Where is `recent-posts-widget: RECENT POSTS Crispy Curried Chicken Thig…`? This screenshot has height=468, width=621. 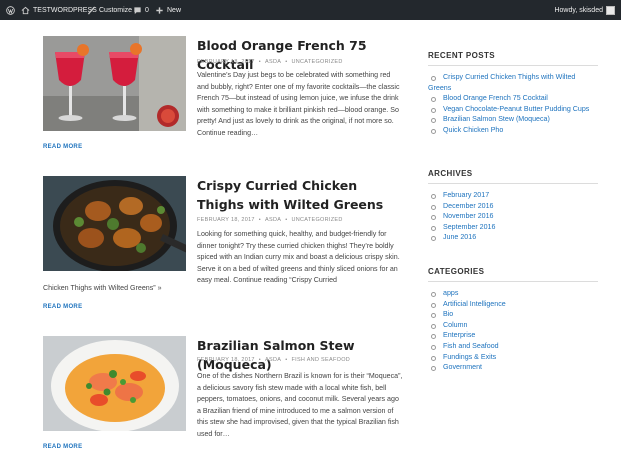 recent-posts-widget: RECENT POSTS Crispy Curried Chicken Thig… is located at coordinates (513, 93).